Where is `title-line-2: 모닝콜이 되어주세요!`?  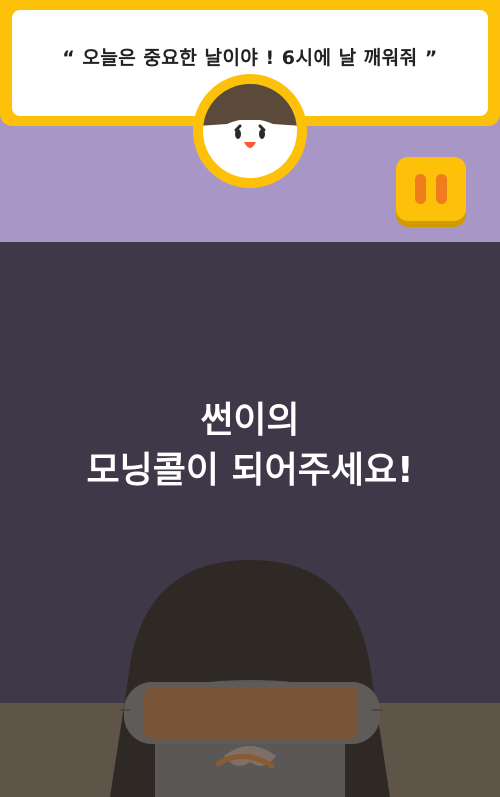
title-line-2: 모닝콜이 되어주세요! is located at coordinates (250, 470).